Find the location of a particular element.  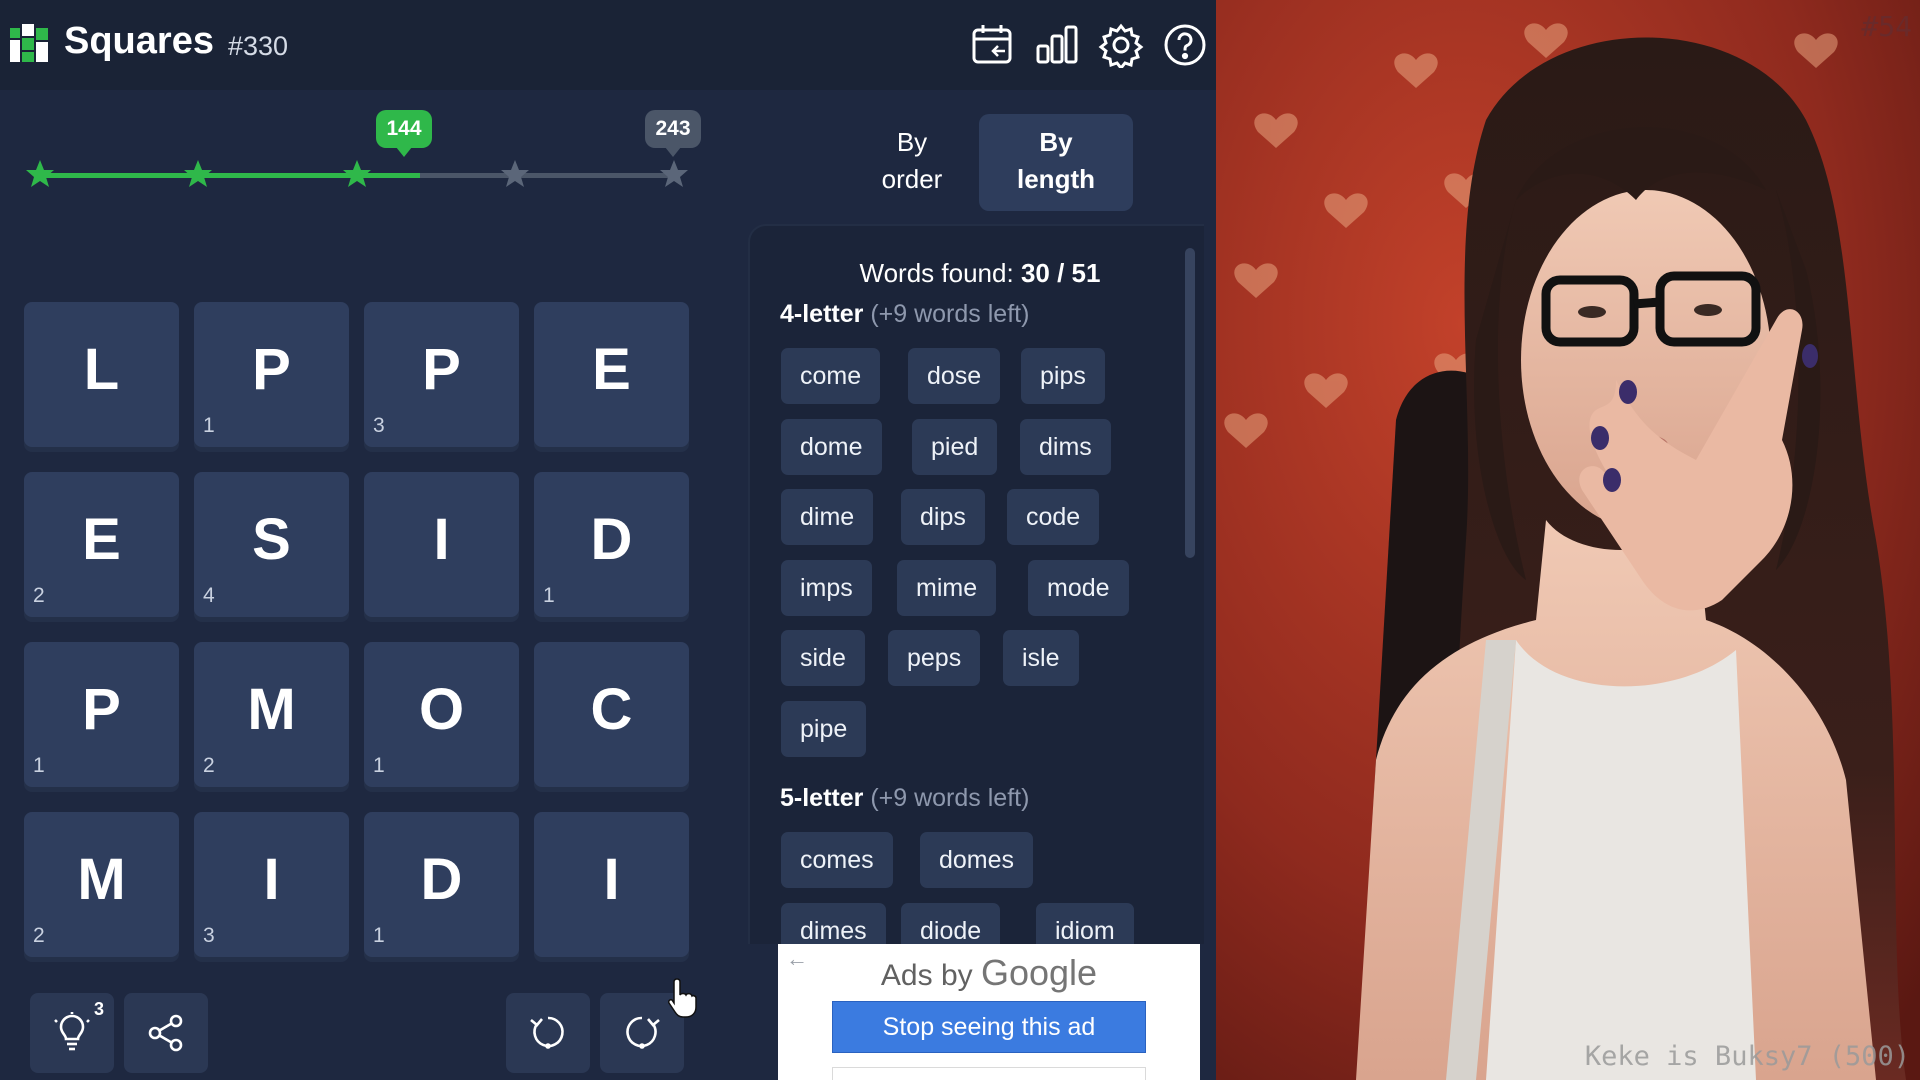

word-chip: dims is located at coordinates (1065, 447).